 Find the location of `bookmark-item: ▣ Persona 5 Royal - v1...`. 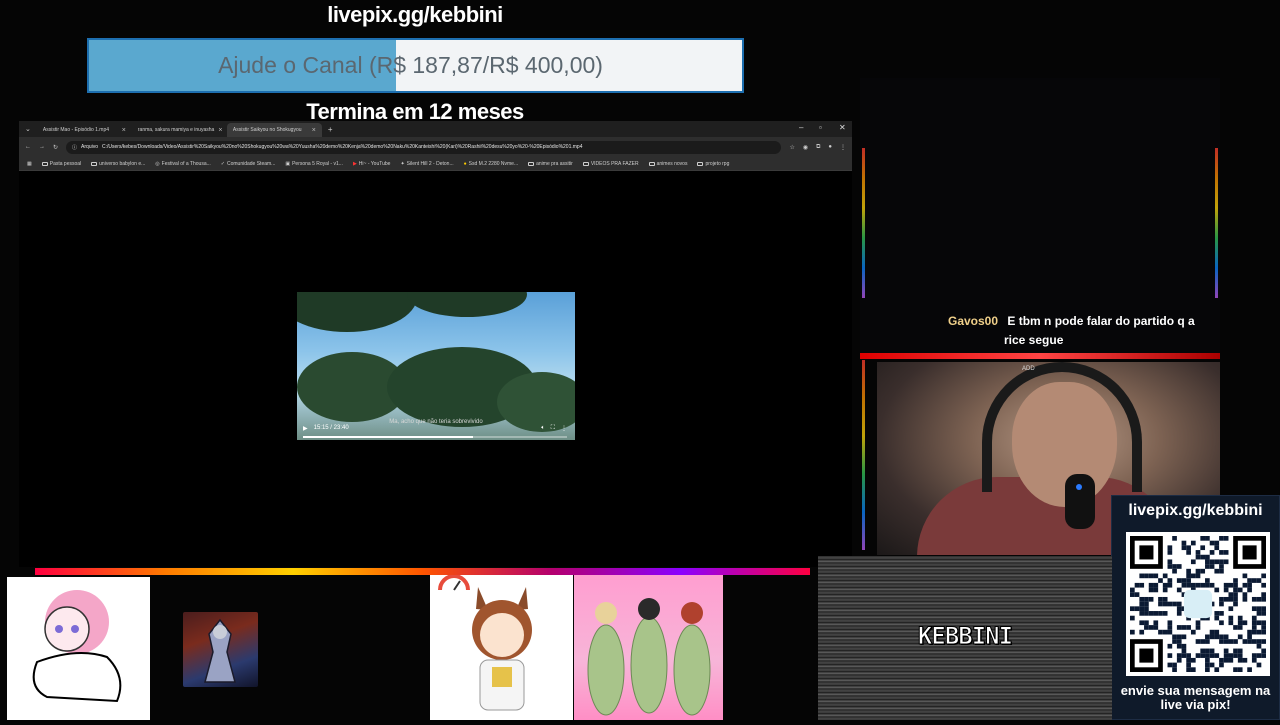

bookmark-item: ▣ Persona 5 Royal - v1... is located at coordinates (314, 164).